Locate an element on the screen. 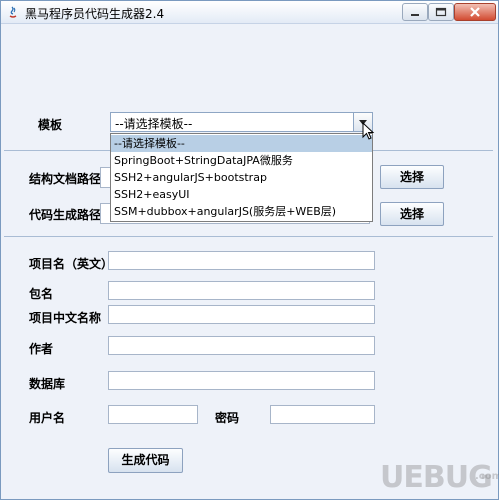 The height and width of the screenshot is (500, 499). close-icon is located at coordinates (475, 12).